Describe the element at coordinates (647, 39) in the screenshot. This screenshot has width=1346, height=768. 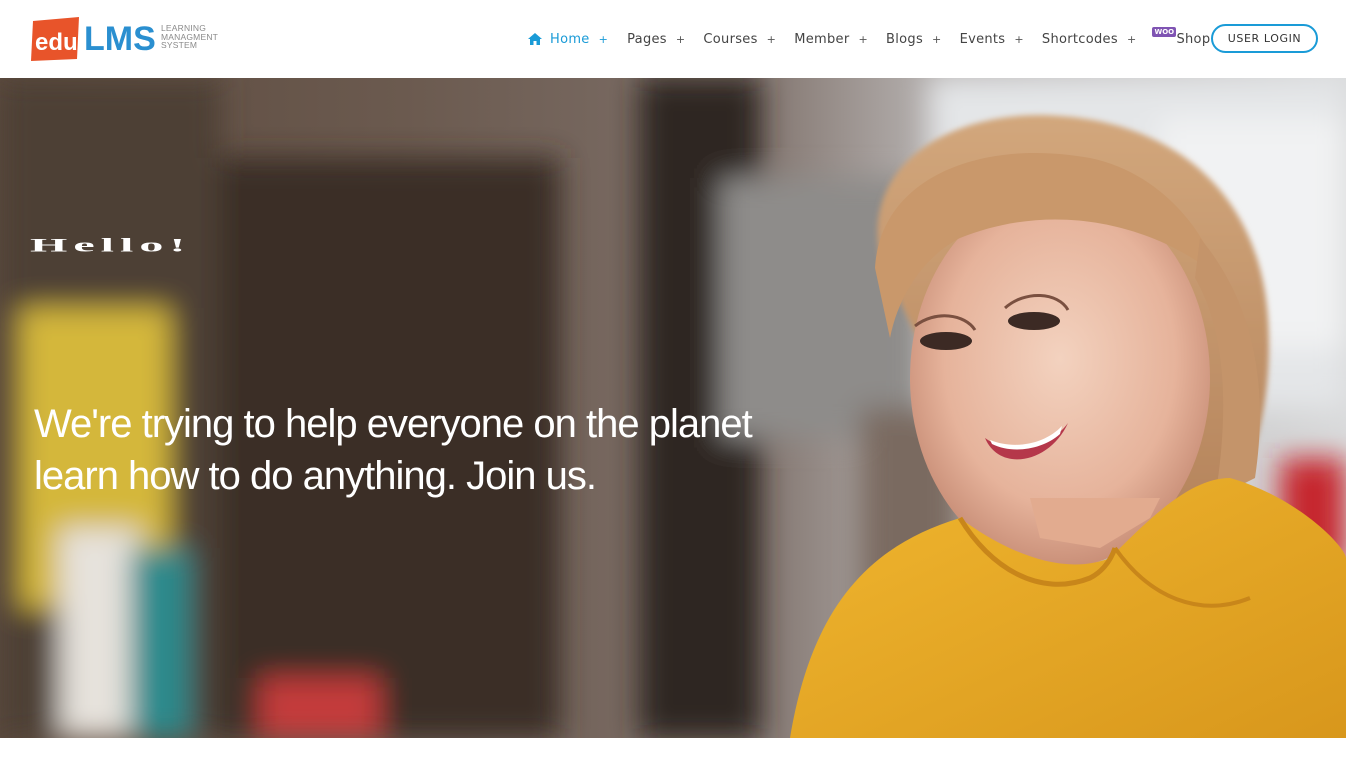
I see `nav-item-label: Pages` at that location.